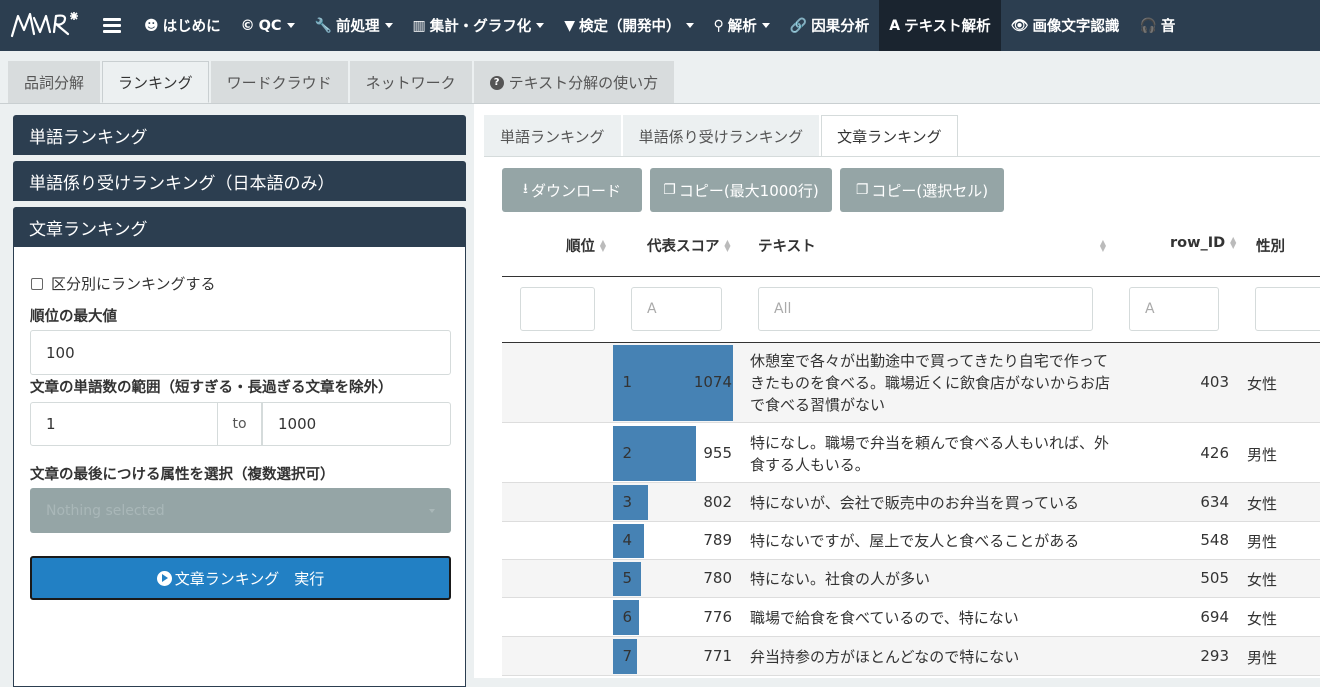 The width and height of the screenshot is (1320, 687). Describe the element at coordinates (718, 25) in the screenshot. I see `search-icon: ⚲` at that location.